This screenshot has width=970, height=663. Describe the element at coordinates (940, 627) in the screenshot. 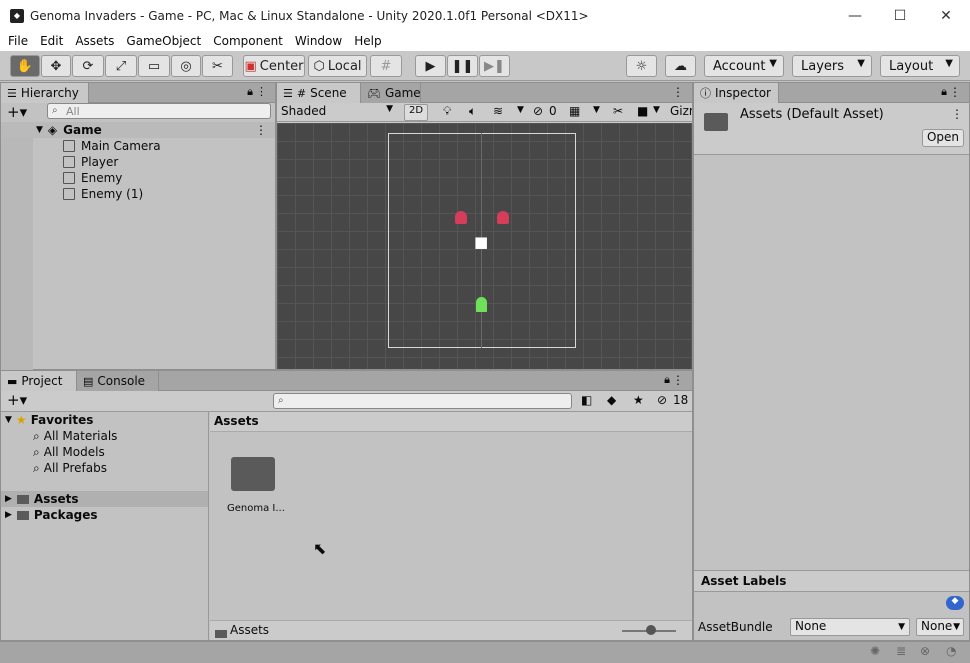

I see `variant-dropdown: None ▼` at that location.